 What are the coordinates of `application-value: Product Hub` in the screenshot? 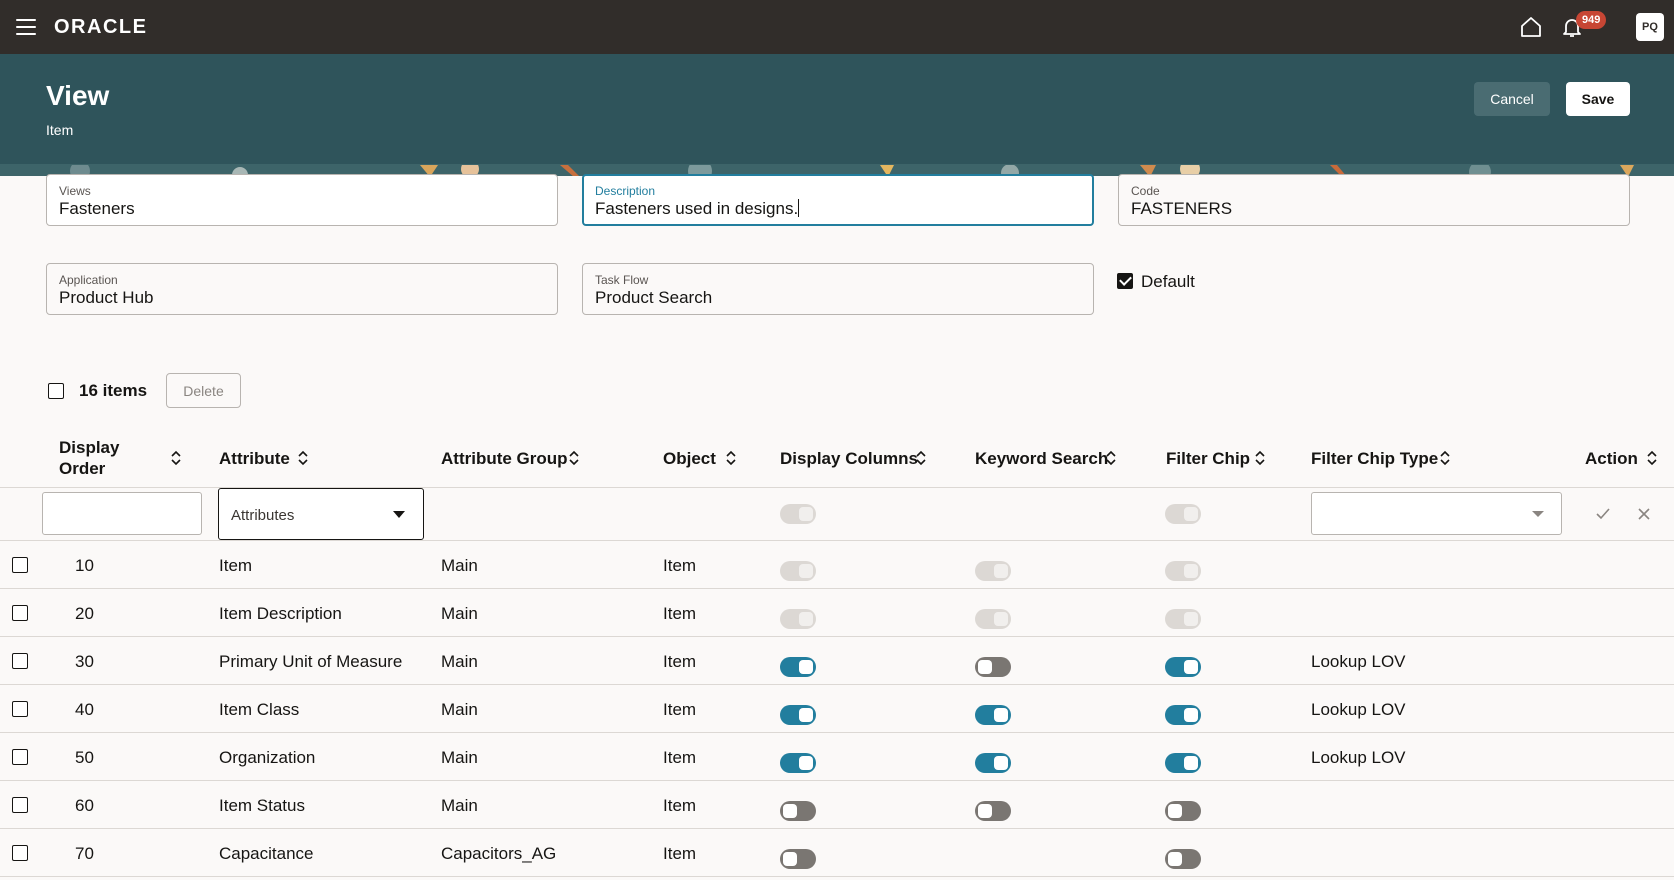 It's located at (106, 297).